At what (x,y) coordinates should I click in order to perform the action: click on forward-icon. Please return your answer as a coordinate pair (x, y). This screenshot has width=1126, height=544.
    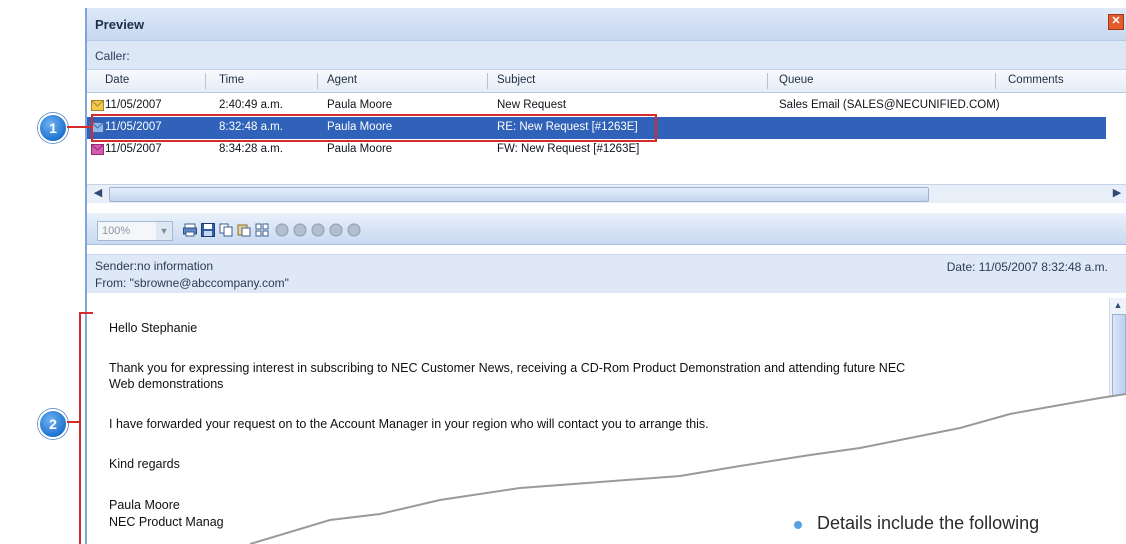
    Looking at the image, I should click on (97, 149).